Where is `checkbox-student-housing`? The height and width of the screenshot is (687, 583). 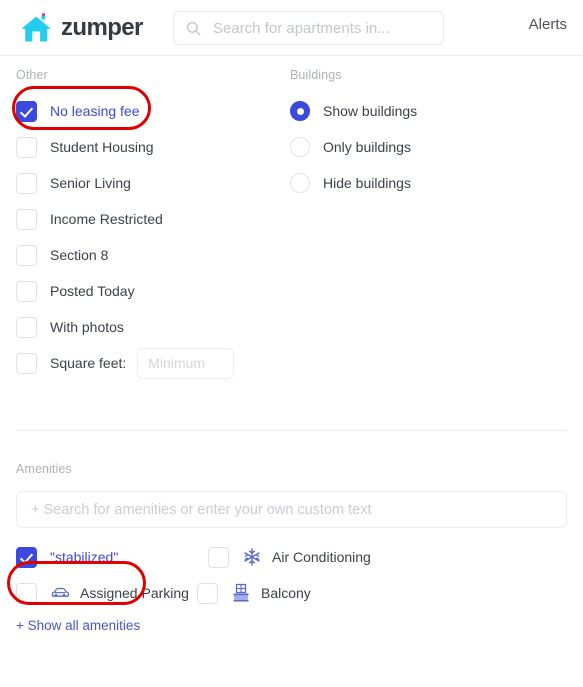
checkbox-student-housing is located at coordinates (26, 147).